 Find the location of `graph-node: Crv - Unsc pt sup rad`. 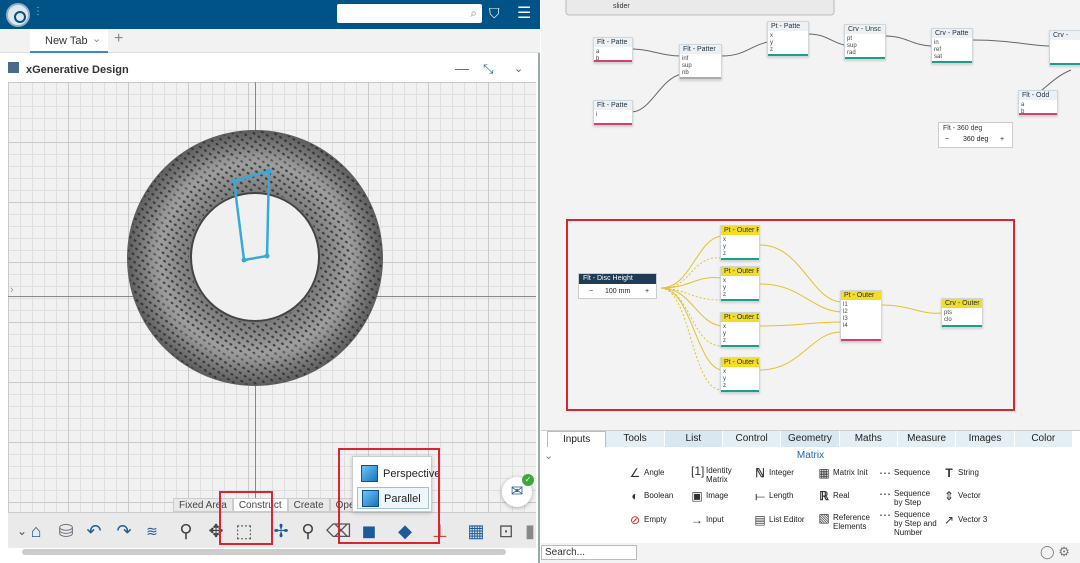

graph-node: Crv - Unsc pt sup rad is located at coordinates (865, 42).